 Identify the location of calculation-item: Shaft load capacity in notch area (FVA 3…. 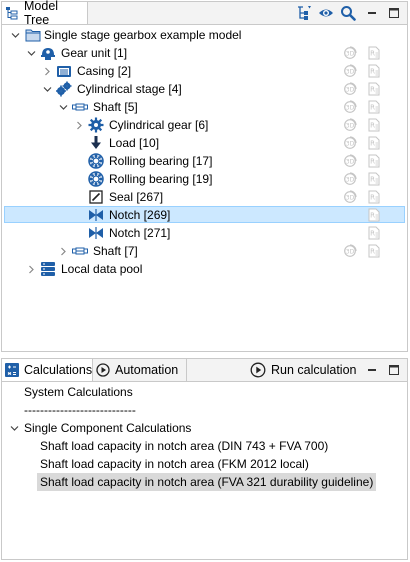
(207, 482).